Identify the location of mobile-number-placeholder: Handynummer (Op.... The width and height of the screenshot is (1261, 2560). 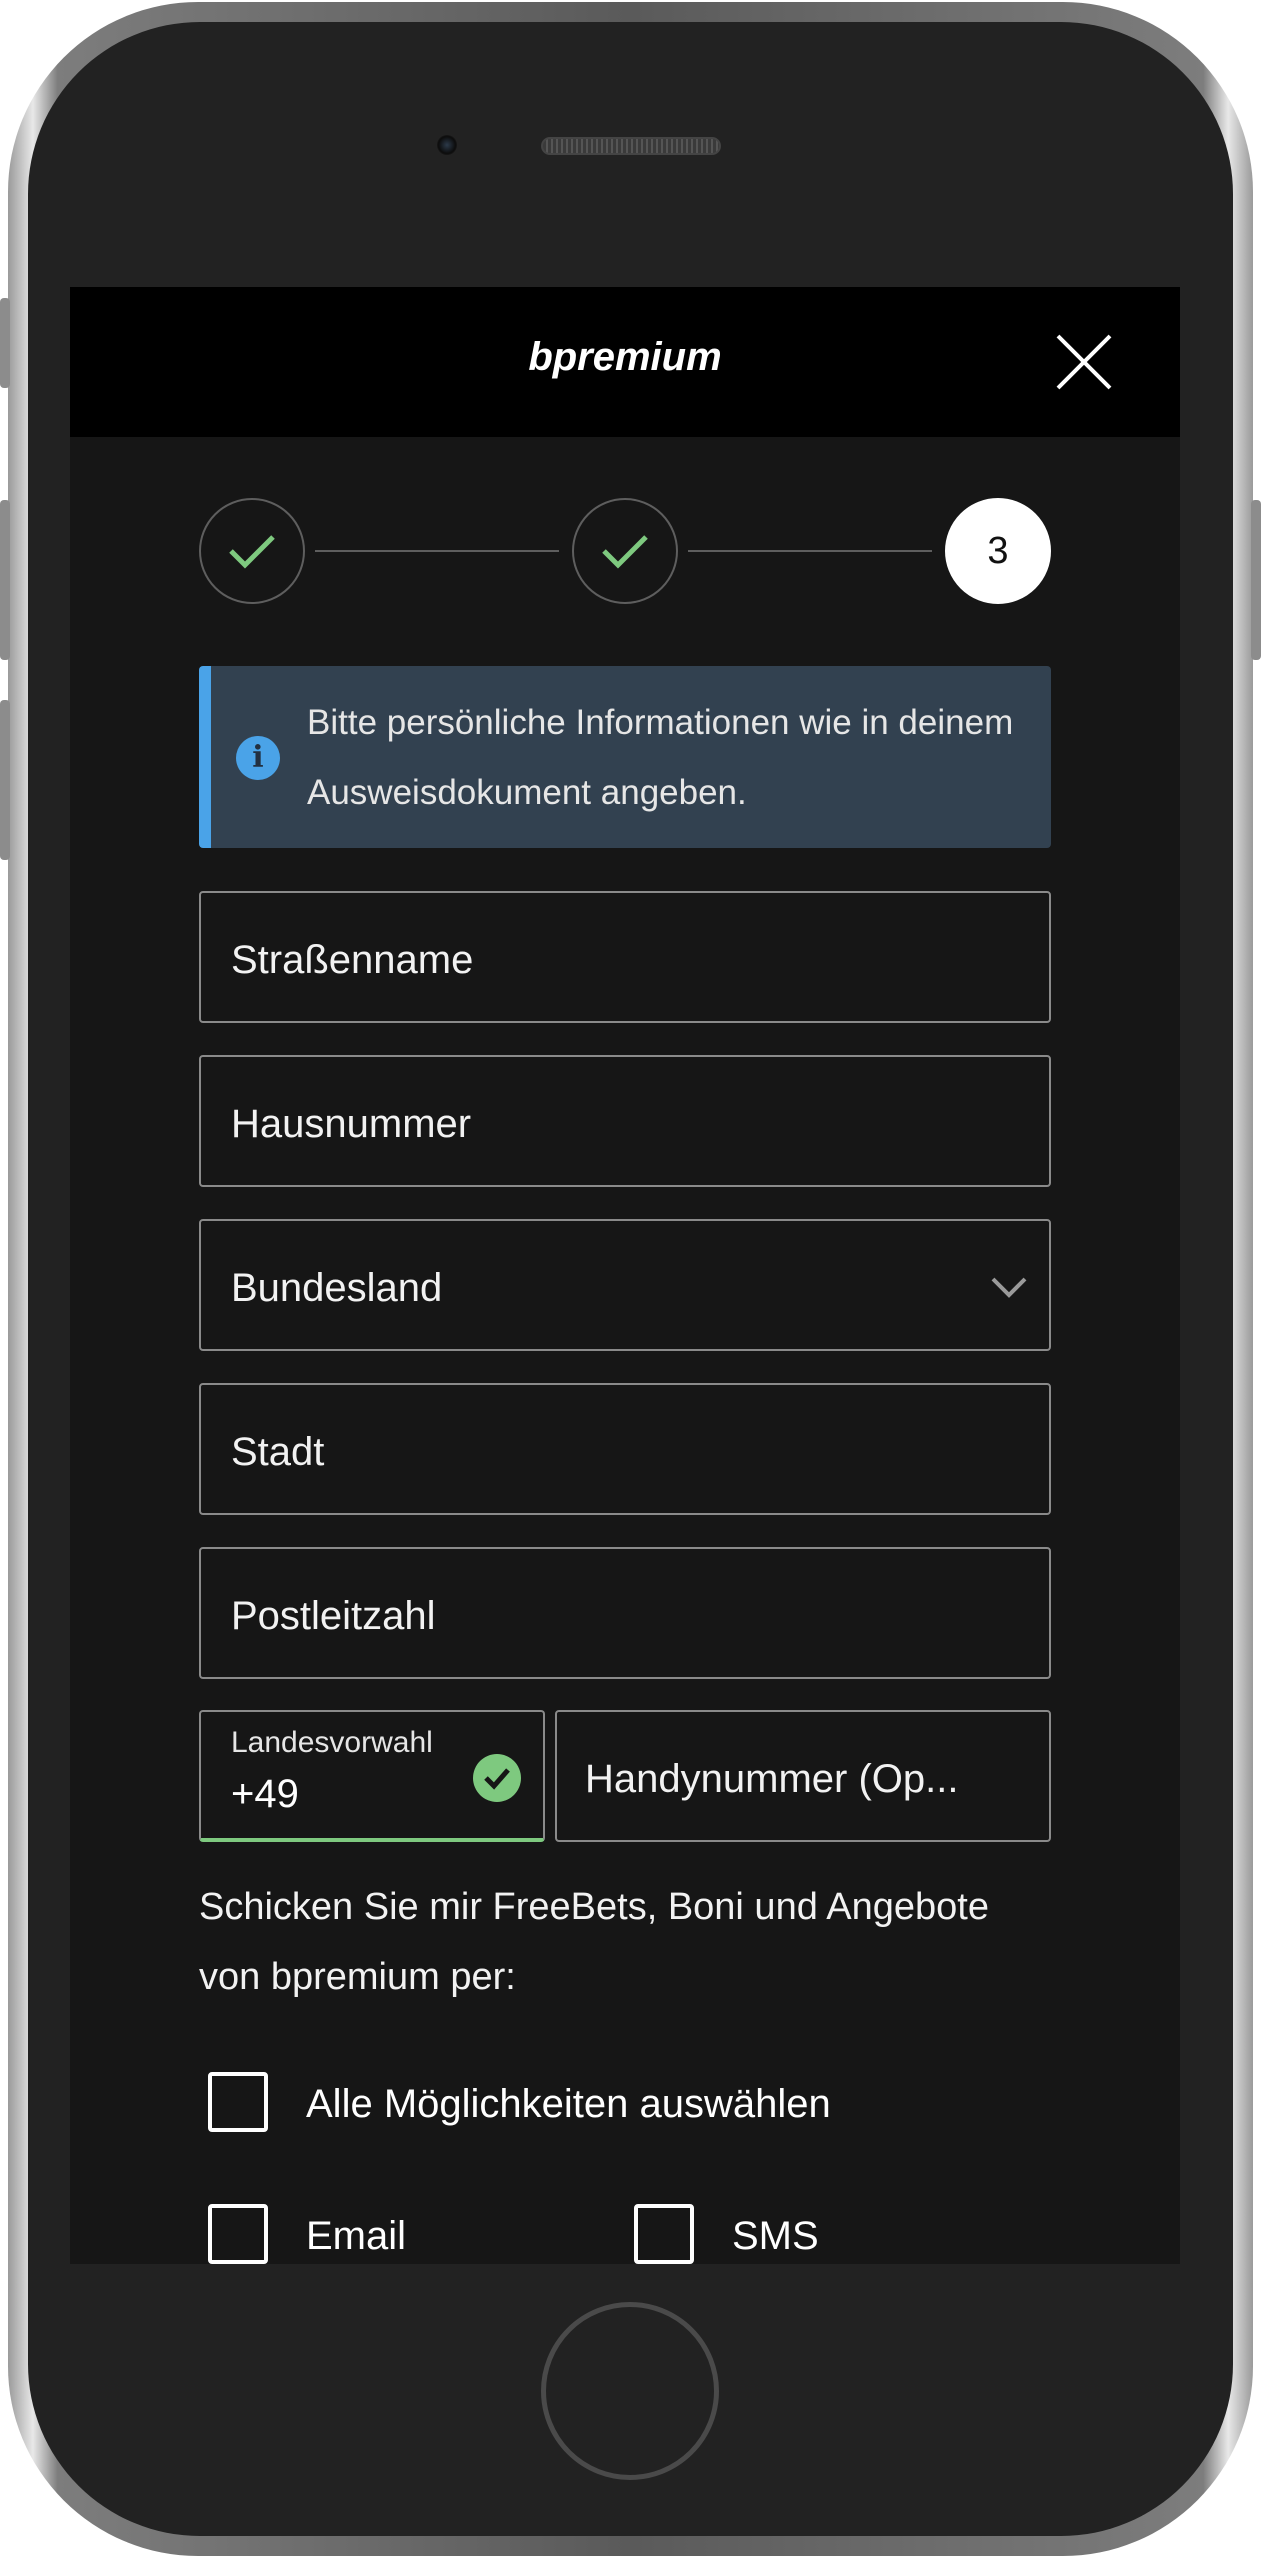
(772, 1779).